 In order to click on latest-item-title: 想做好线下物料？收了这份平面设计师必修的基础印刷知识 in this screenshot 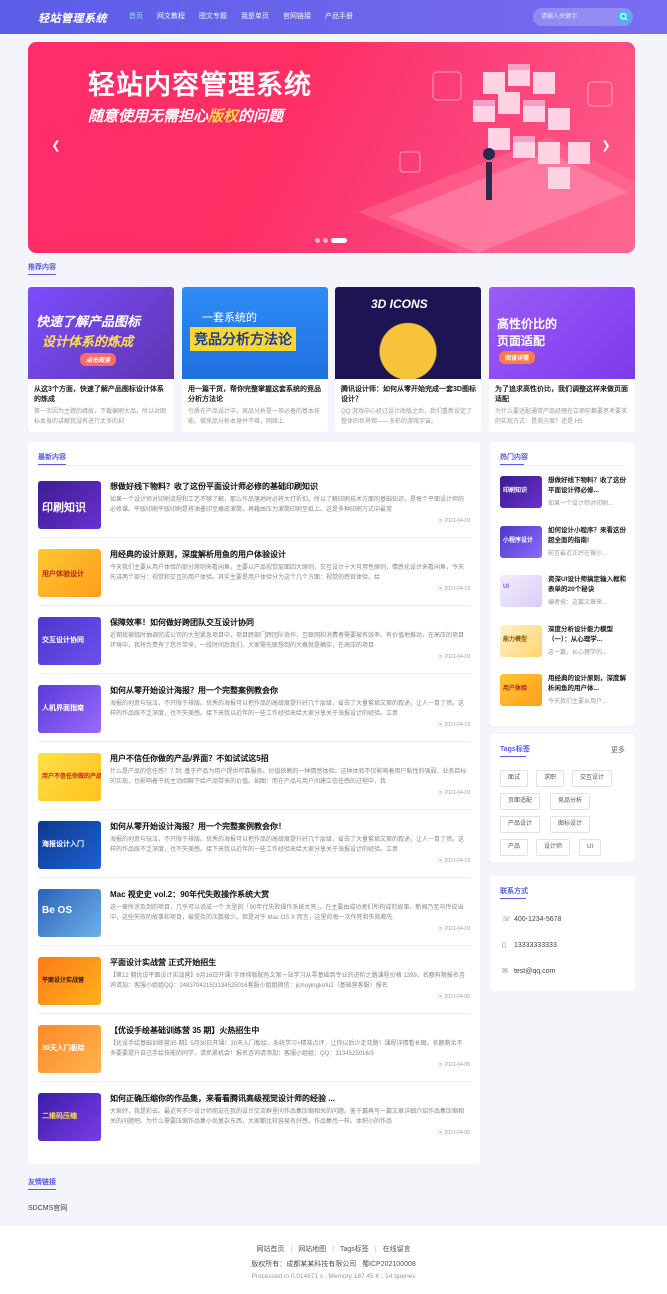, I will do `click(289, 486)`.